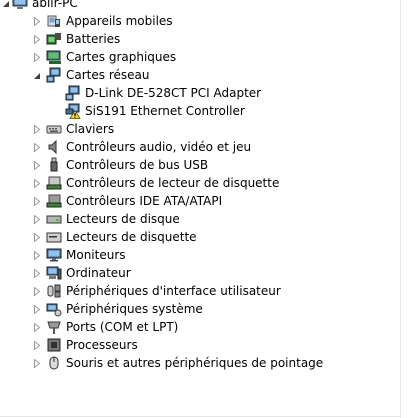 The width and height of the screenshot is (418, 418). Describe the element at coordinates (54, 147) in the screenshot. I see `speaker-icon` at that location.